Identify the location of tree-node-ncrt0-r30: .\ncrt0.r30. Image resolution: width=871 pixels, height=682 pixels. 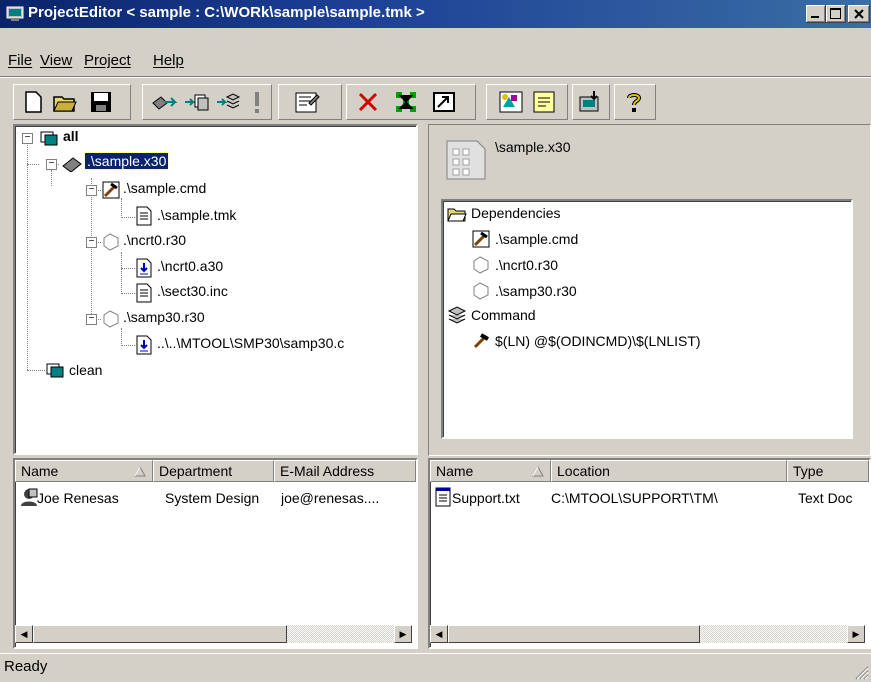
(154, 240).